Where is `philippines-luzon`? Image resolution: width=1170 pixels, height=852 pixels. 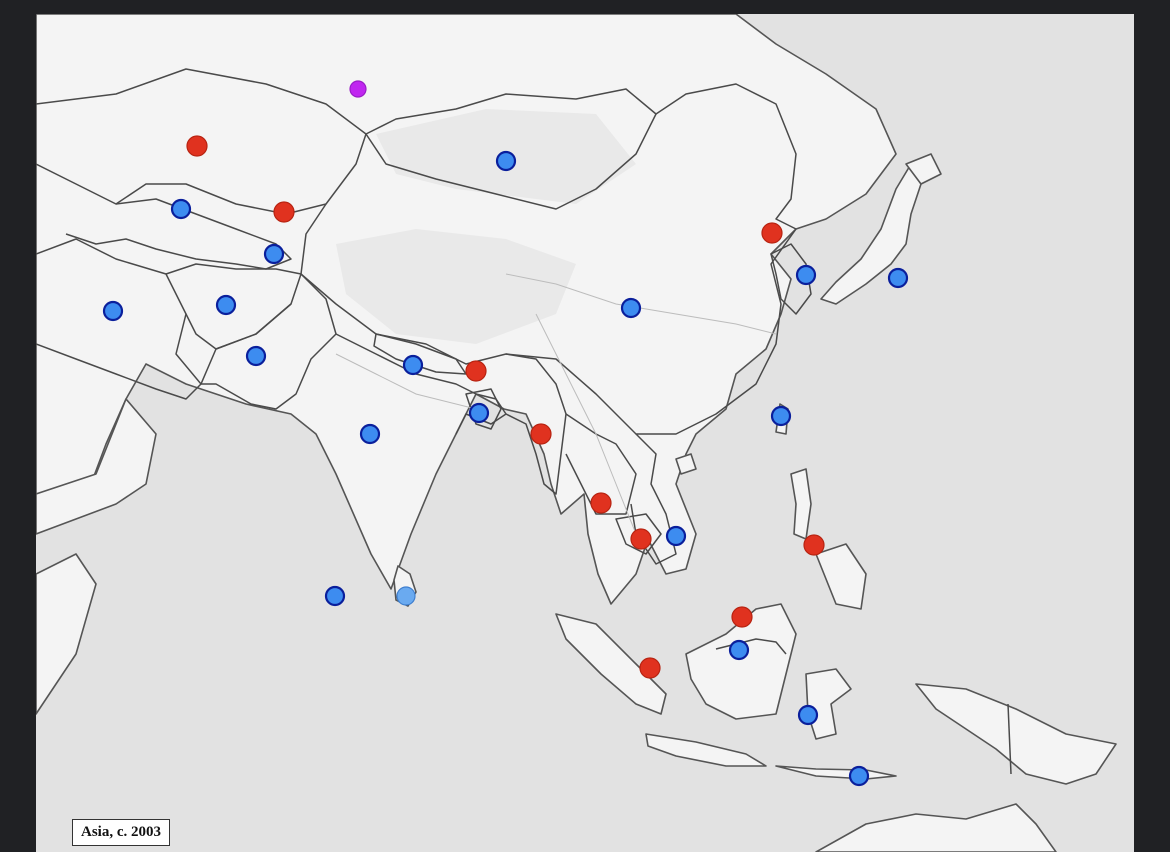
philippines-luzon is located at coordinates (801, 504).